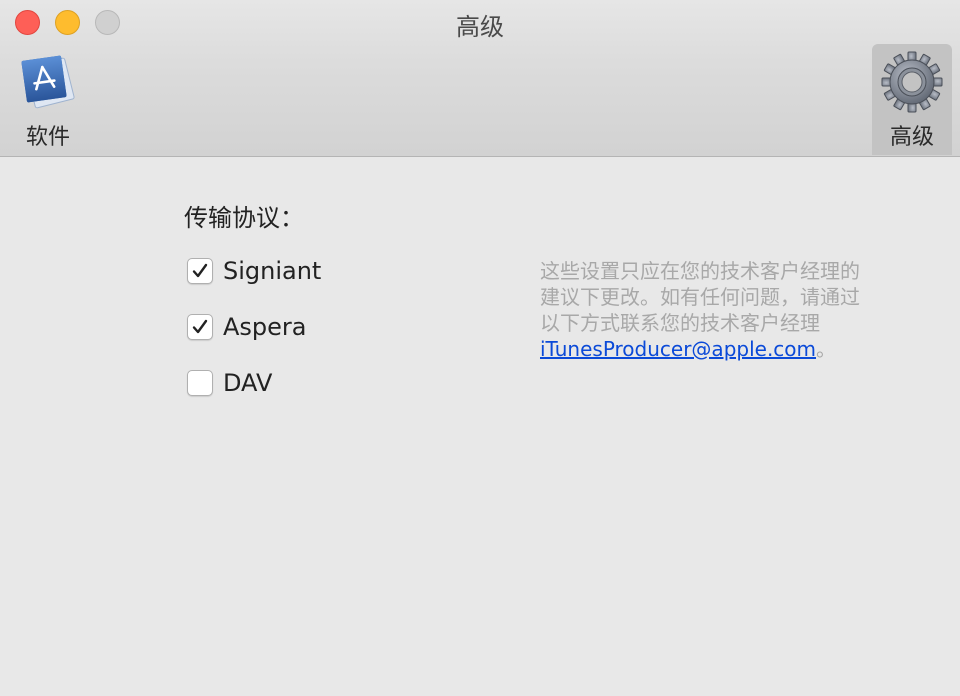 This screenshot has width=960, height=696. I want to click on toolbar-item-advanced: 高级, so click(912, 99).